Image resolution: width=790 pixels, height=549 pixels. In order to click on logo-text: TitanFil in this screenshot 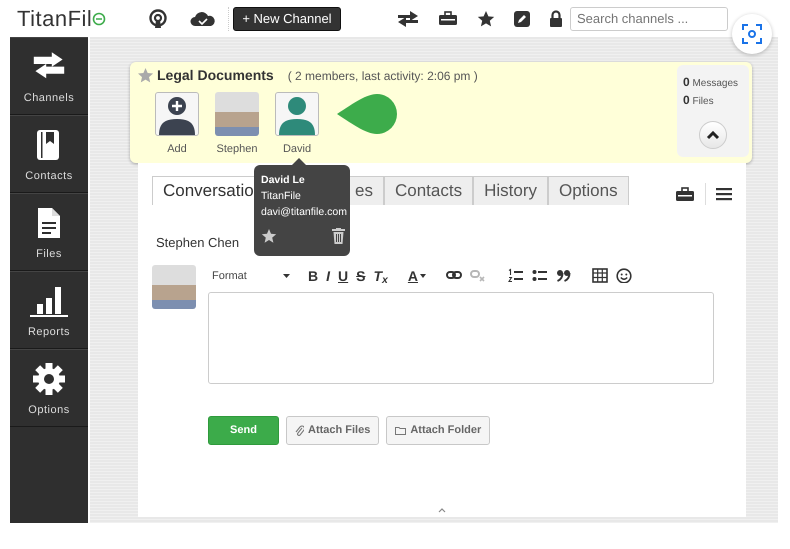, I will do `click(54, 19)`.